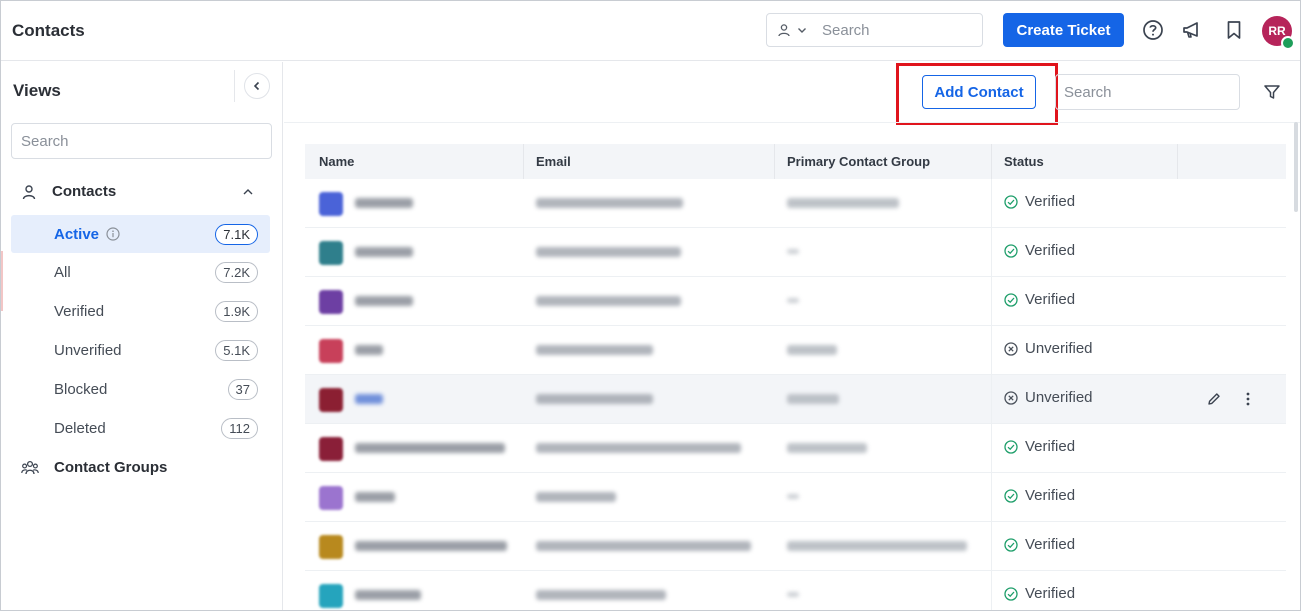 Image resolution: width=1301 pixels, height=611 pixels. Describe the element at coordinates (336, 161) in the screenshot. I see `column-header-name: Name` at that location.